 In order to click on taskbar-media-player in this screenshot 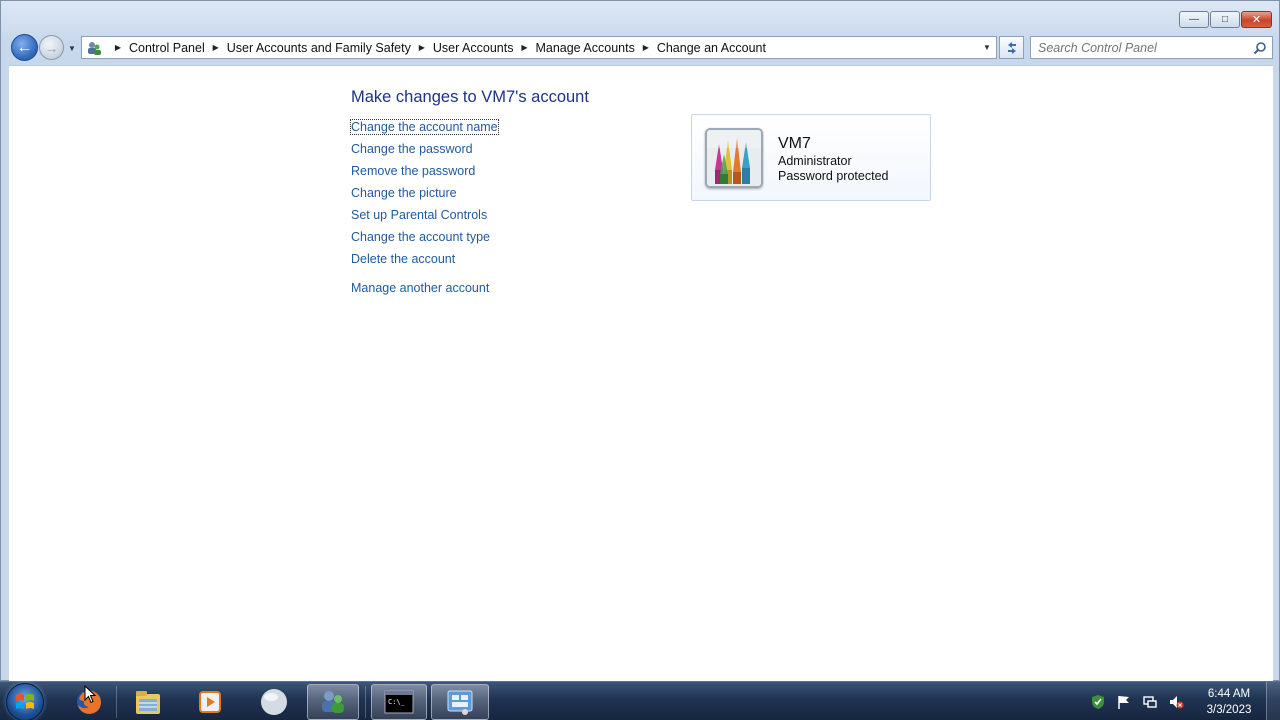, I will do `click(210, 702)`.